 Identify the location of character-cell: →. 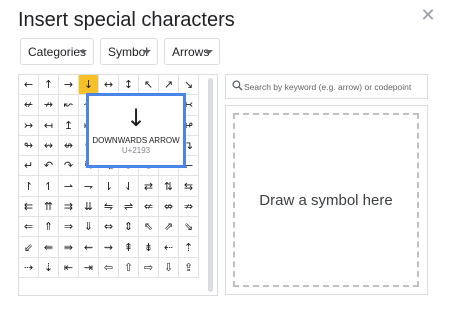
(69, 85).